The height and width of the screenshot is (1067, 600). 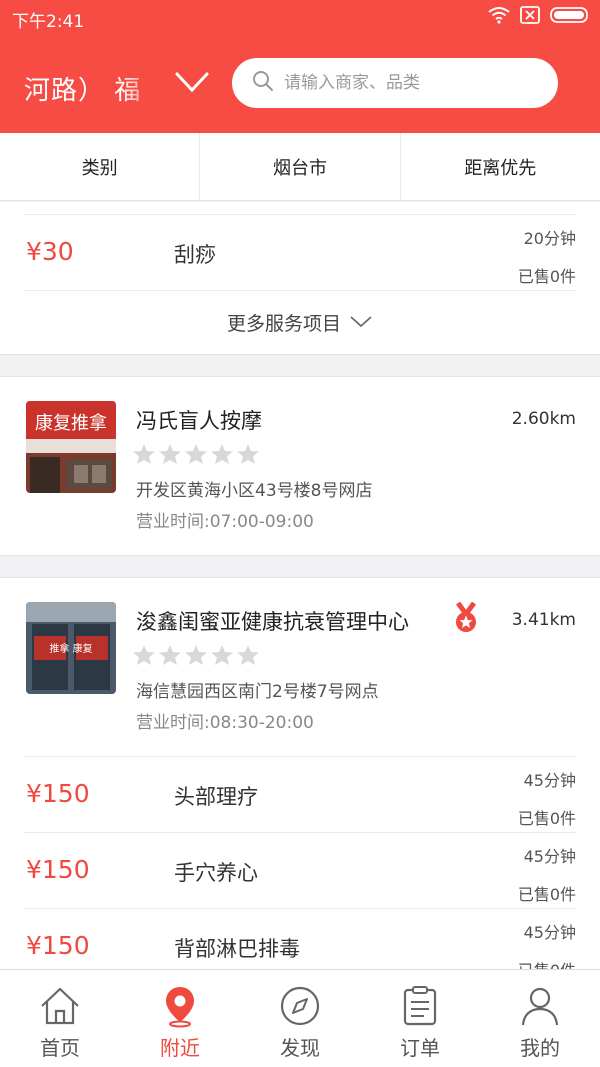 What do you see at coordinates (216, 797) in the screenshot?
I see `service-name: 头部理疗` at bounding box center [216, 797].